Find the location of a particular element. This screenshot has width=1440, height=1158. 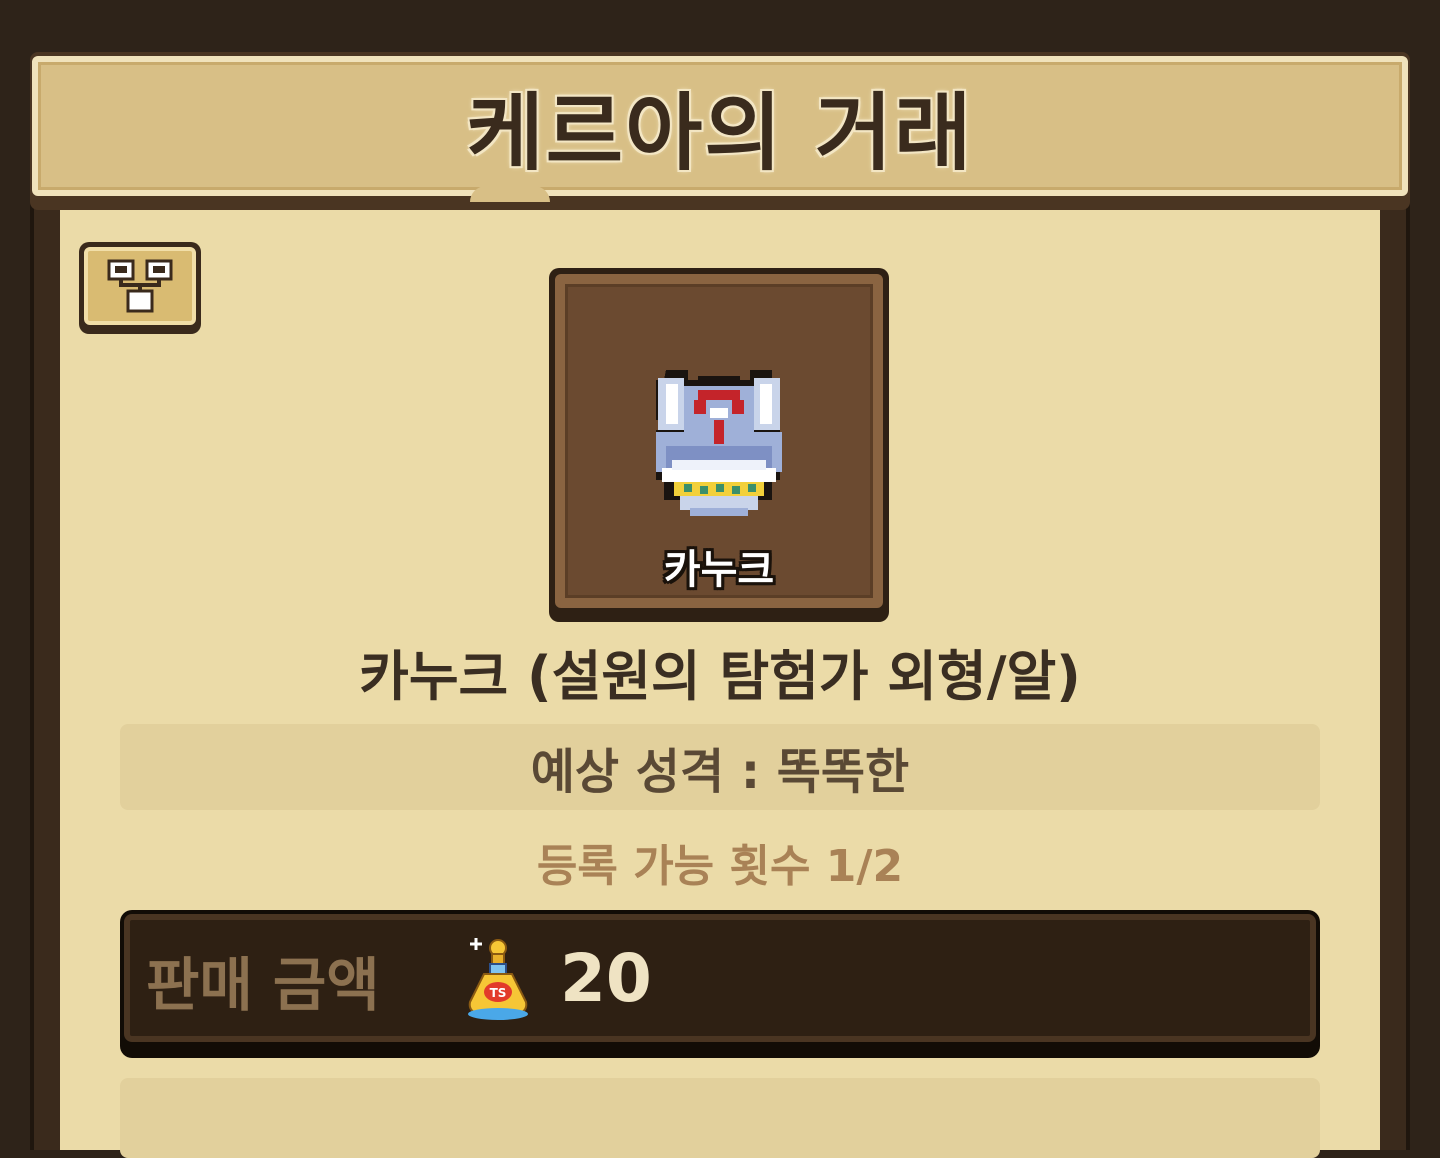

armored-helmet-icon is located at coordinates (719, 443).